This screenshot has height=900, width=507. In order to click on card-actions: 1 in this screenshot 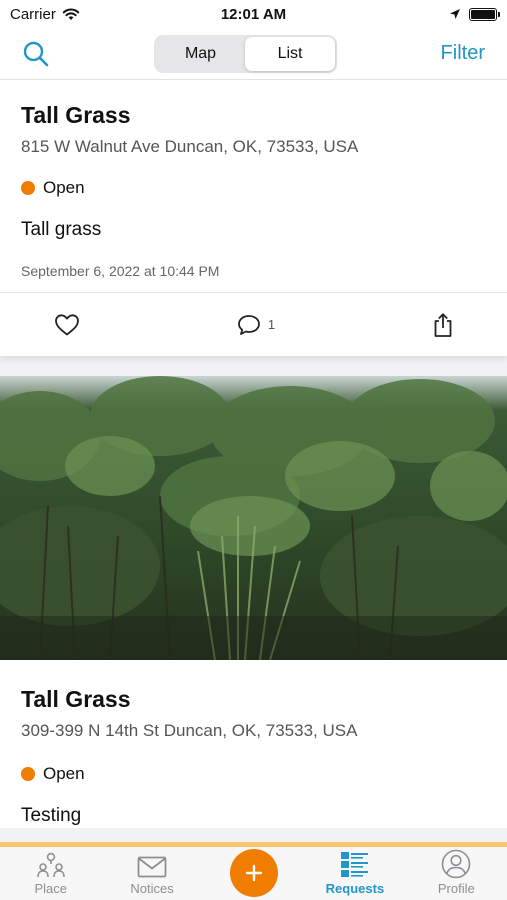, I will do `click(253, 324)`.